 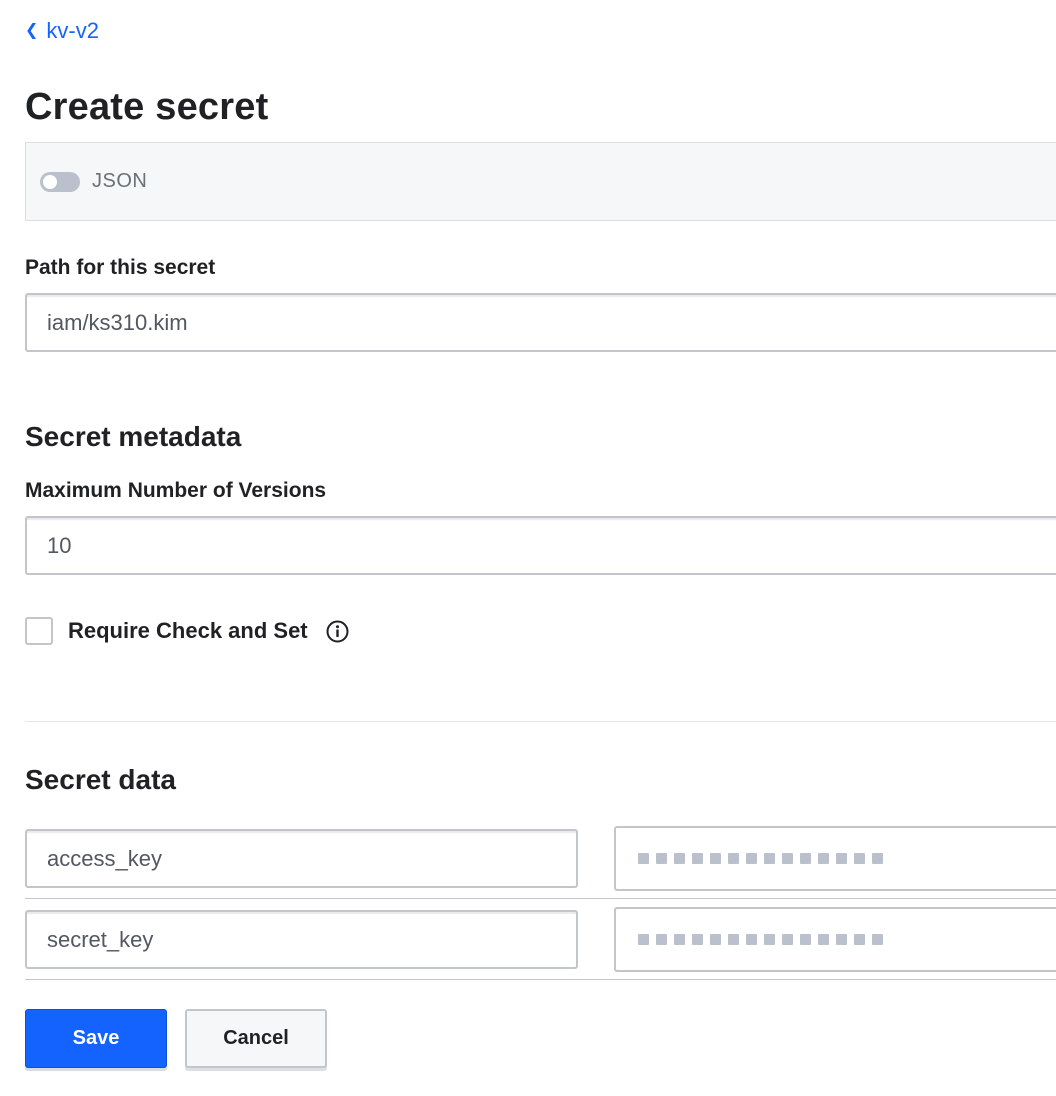 I want to click on json-toggle, so click(x=60, y=181).